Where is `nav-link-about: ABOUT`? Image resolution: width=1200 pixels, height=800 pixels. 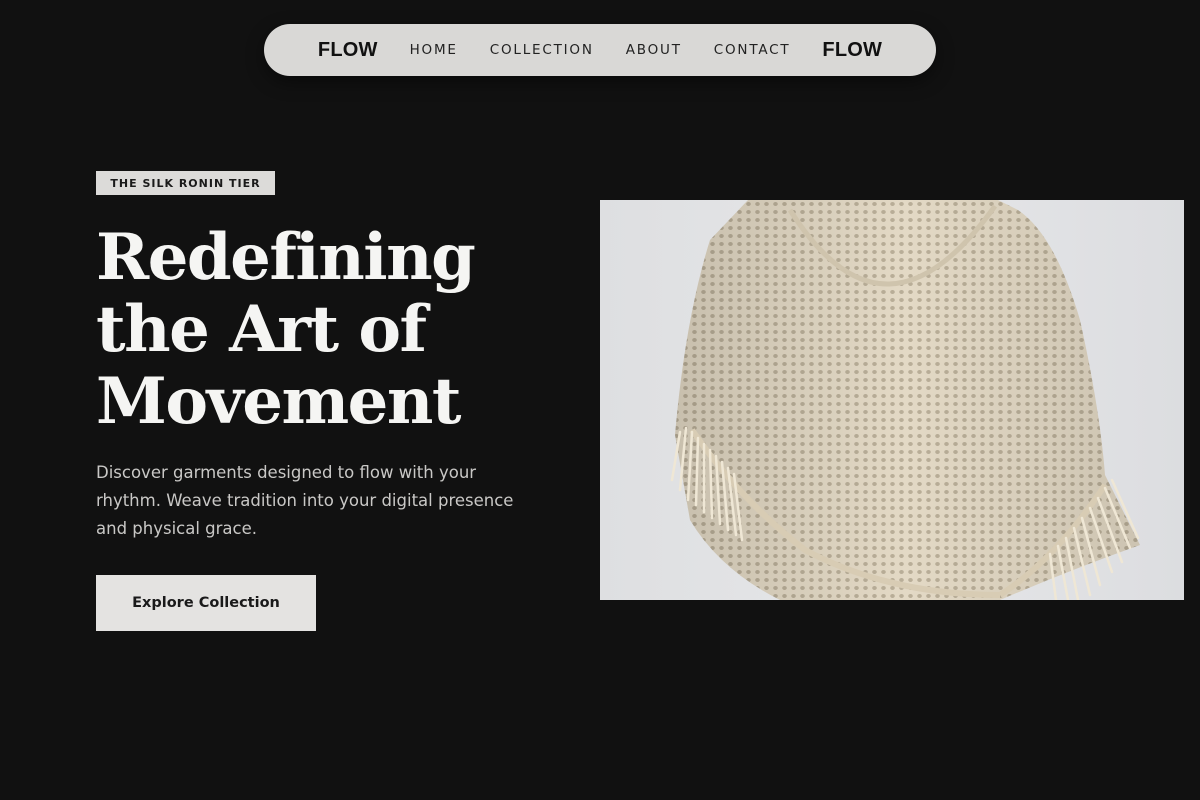
nav-link-about: ABOUT is located at coordinates (654, 50).